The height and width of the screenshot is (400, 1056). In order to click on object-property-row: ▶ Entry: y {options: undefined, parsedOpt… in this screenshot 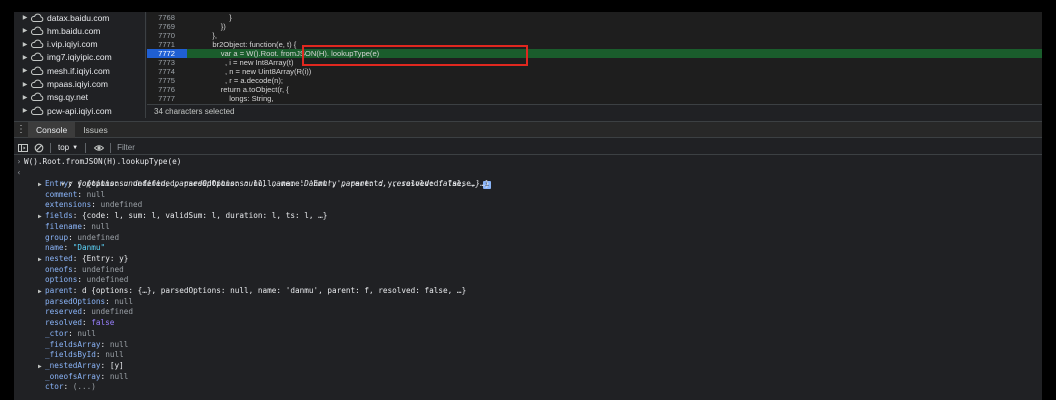, I will do `click(528, 184)`.